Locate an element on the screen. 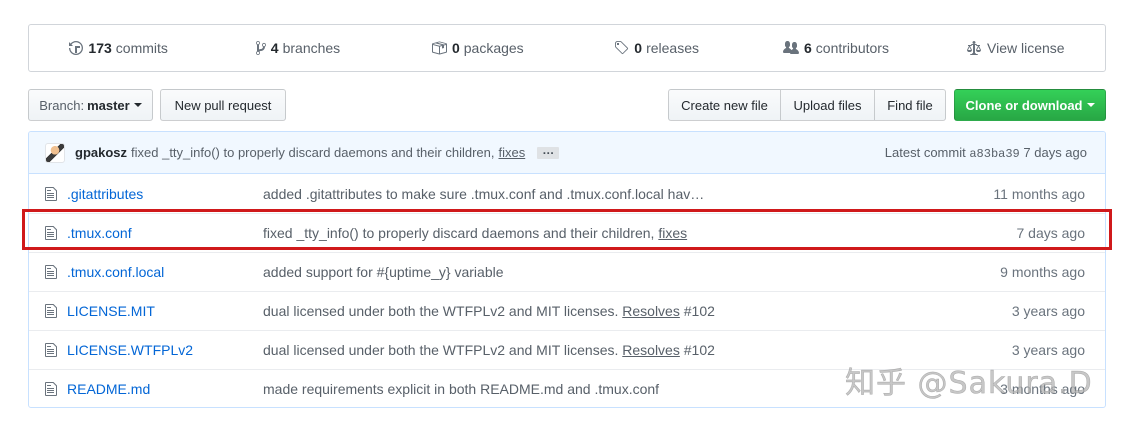 The width and height of the screenshot is (1129, 421). create-new-file-button: Create new file is located at coordinates (724, 105).